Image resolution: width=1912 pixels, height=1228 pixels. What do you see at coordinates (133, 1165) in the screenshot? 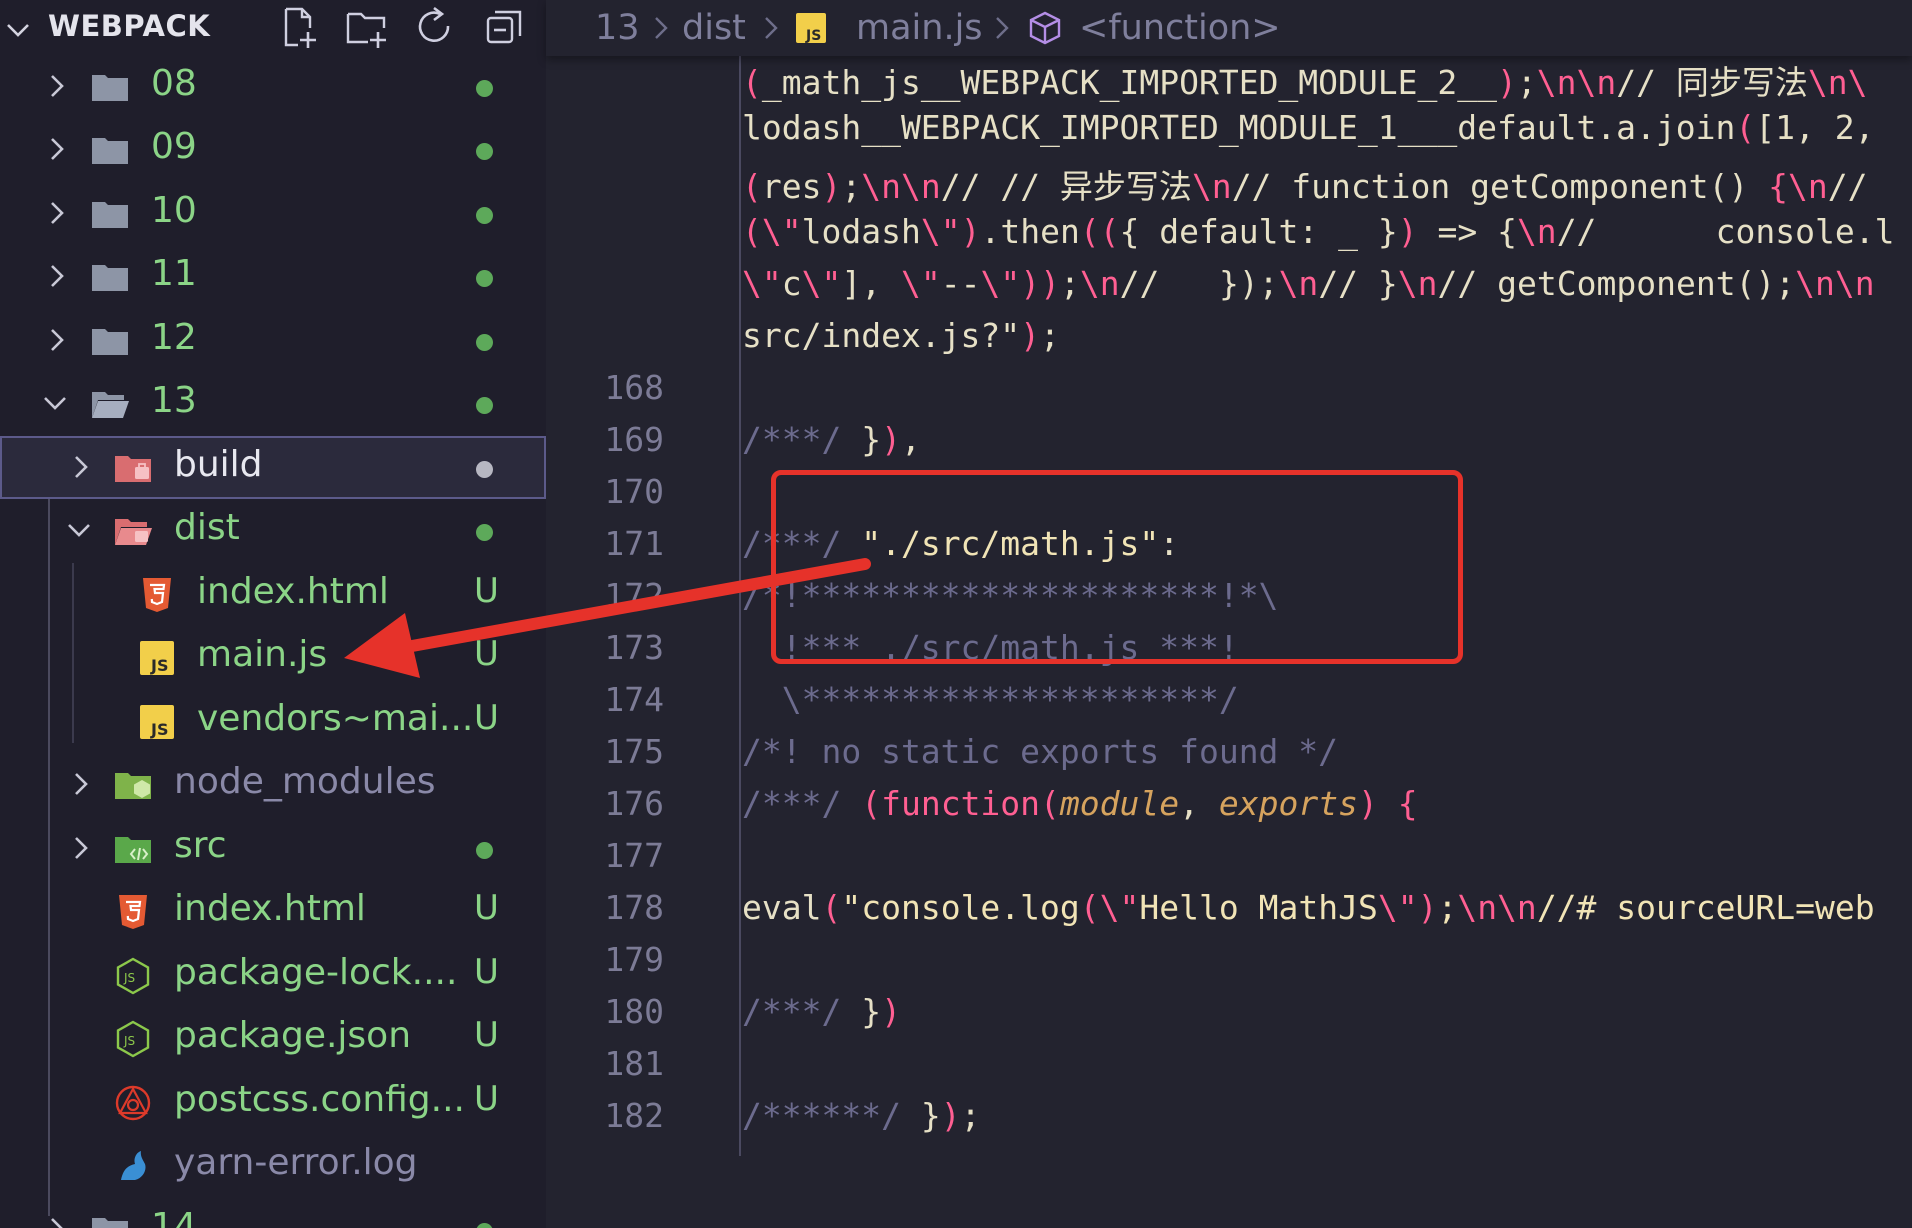
I see `yarn-icon` at bounding box center [133, 1165].